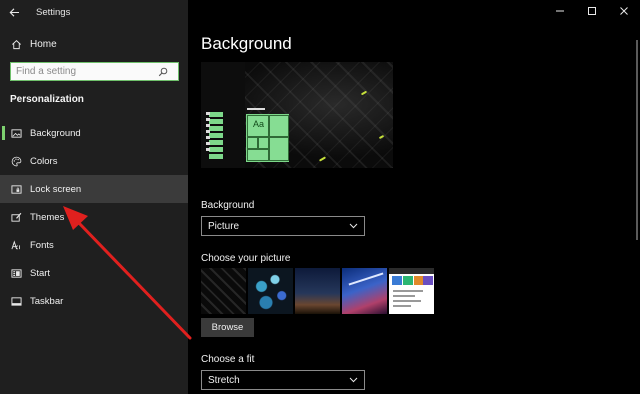 The height and width of the screenshot is (394, 640). I want to click on window-controls, so click(592, 11).